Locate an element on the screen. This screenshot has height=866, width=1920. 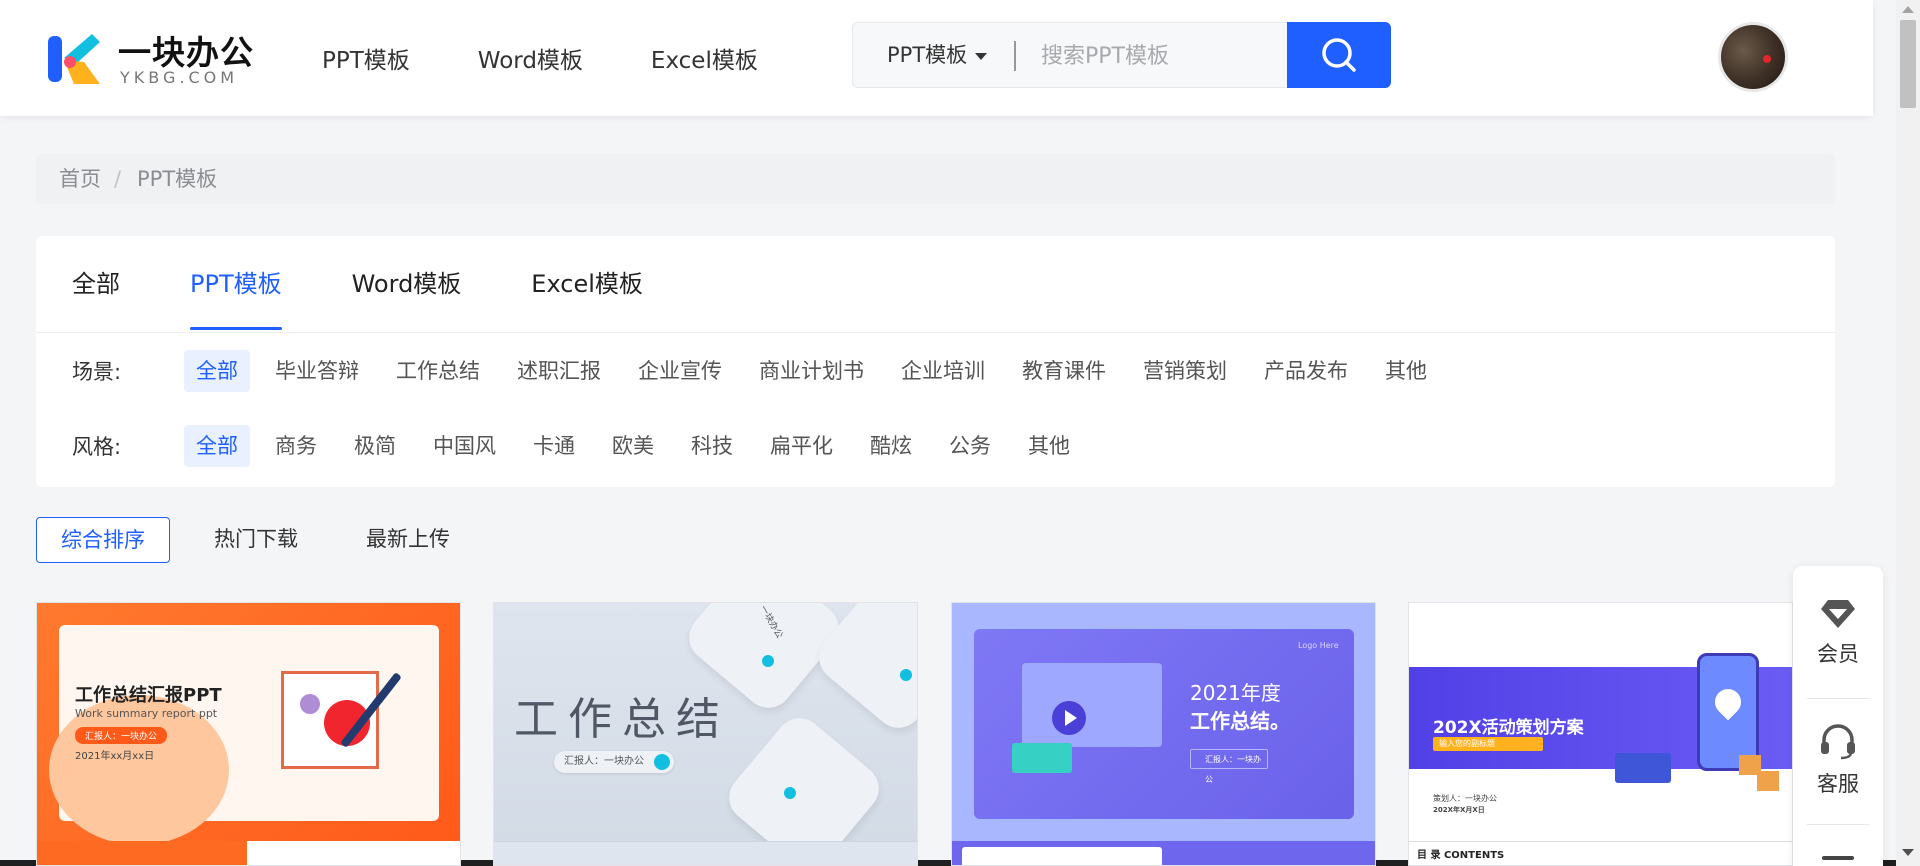
sort-options: 综合排序 热门下载 最新上传 is located at coordinates (265, 540).